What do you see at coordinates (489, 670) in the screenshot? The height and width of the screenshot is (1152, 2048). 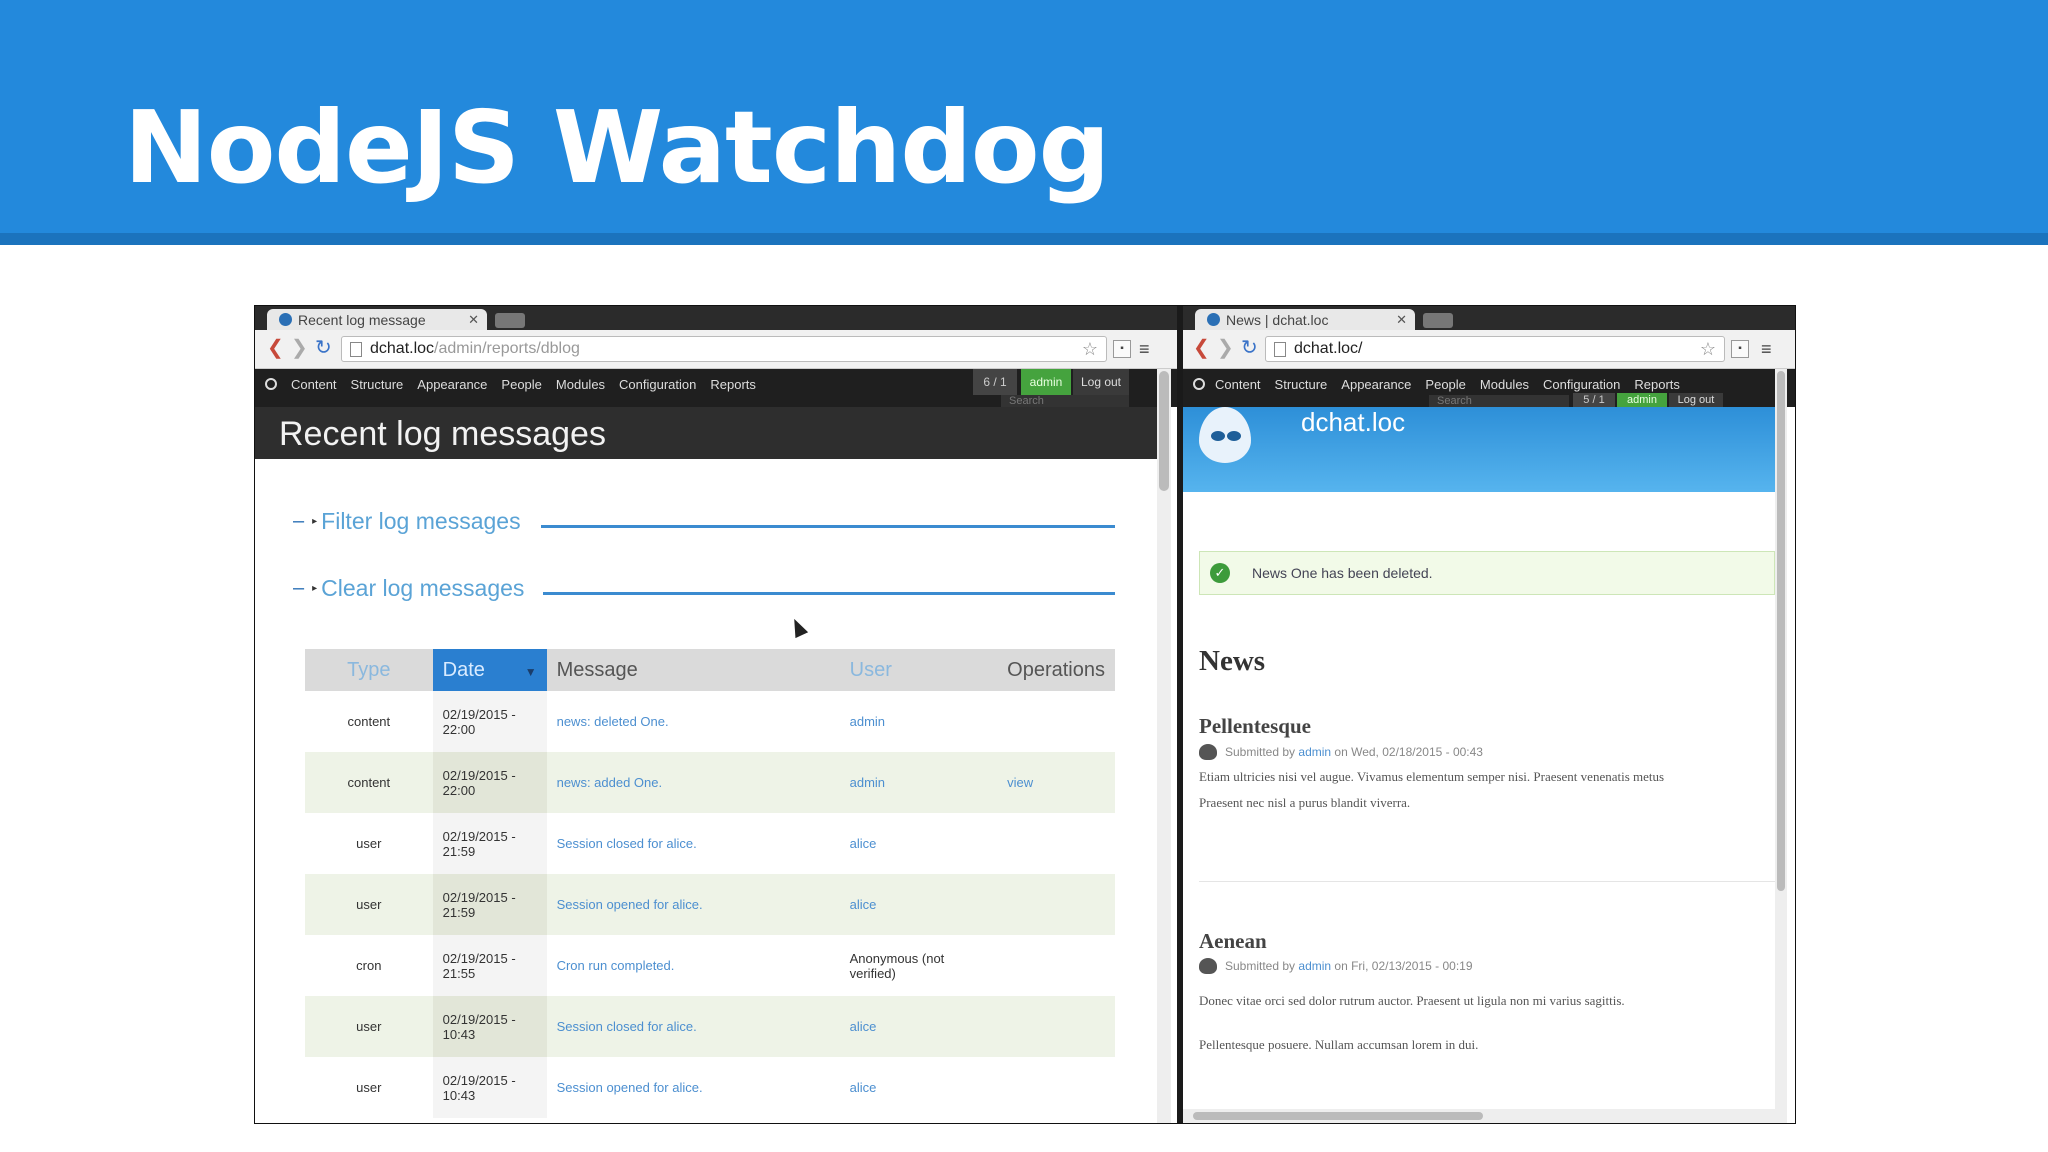 I see `column-header-date: Date ▼` at bounding box center [489, 670].